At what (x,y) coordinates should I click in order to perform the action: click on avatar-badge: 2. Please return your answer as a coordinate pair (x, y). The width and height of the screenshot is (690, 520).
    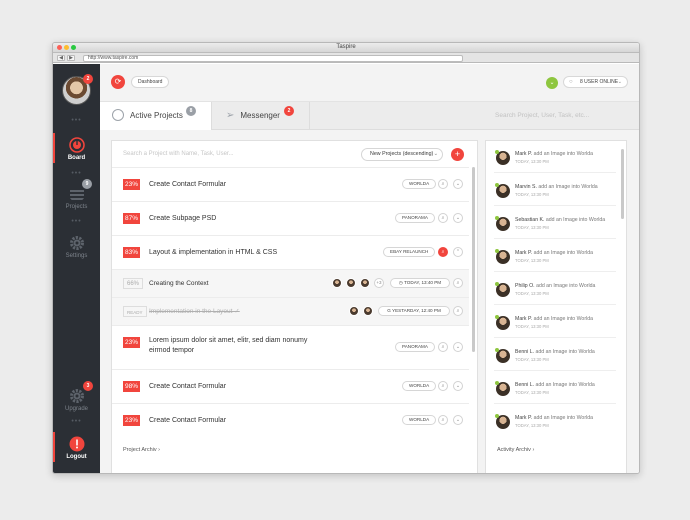
    Looking at the image, I should click on (88, 79).